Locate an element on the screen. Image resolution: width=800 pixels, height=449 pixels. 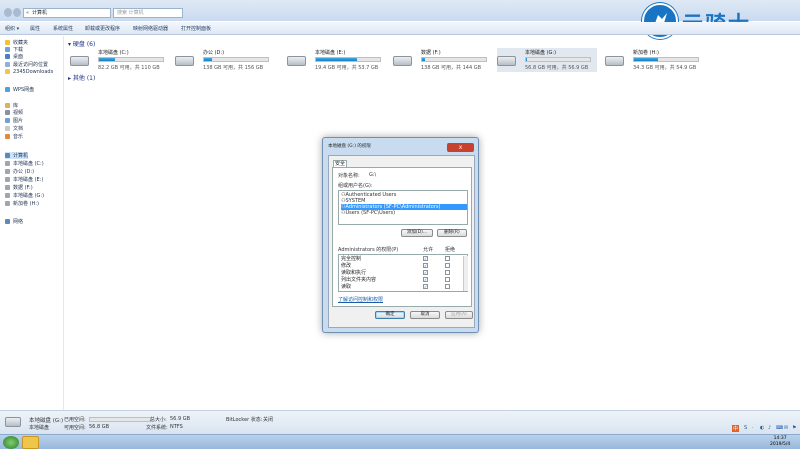
notification-tray: 中 S · ◐ ♪ ⌨ ✉ ⚑ is located at coordinates (766, 429).